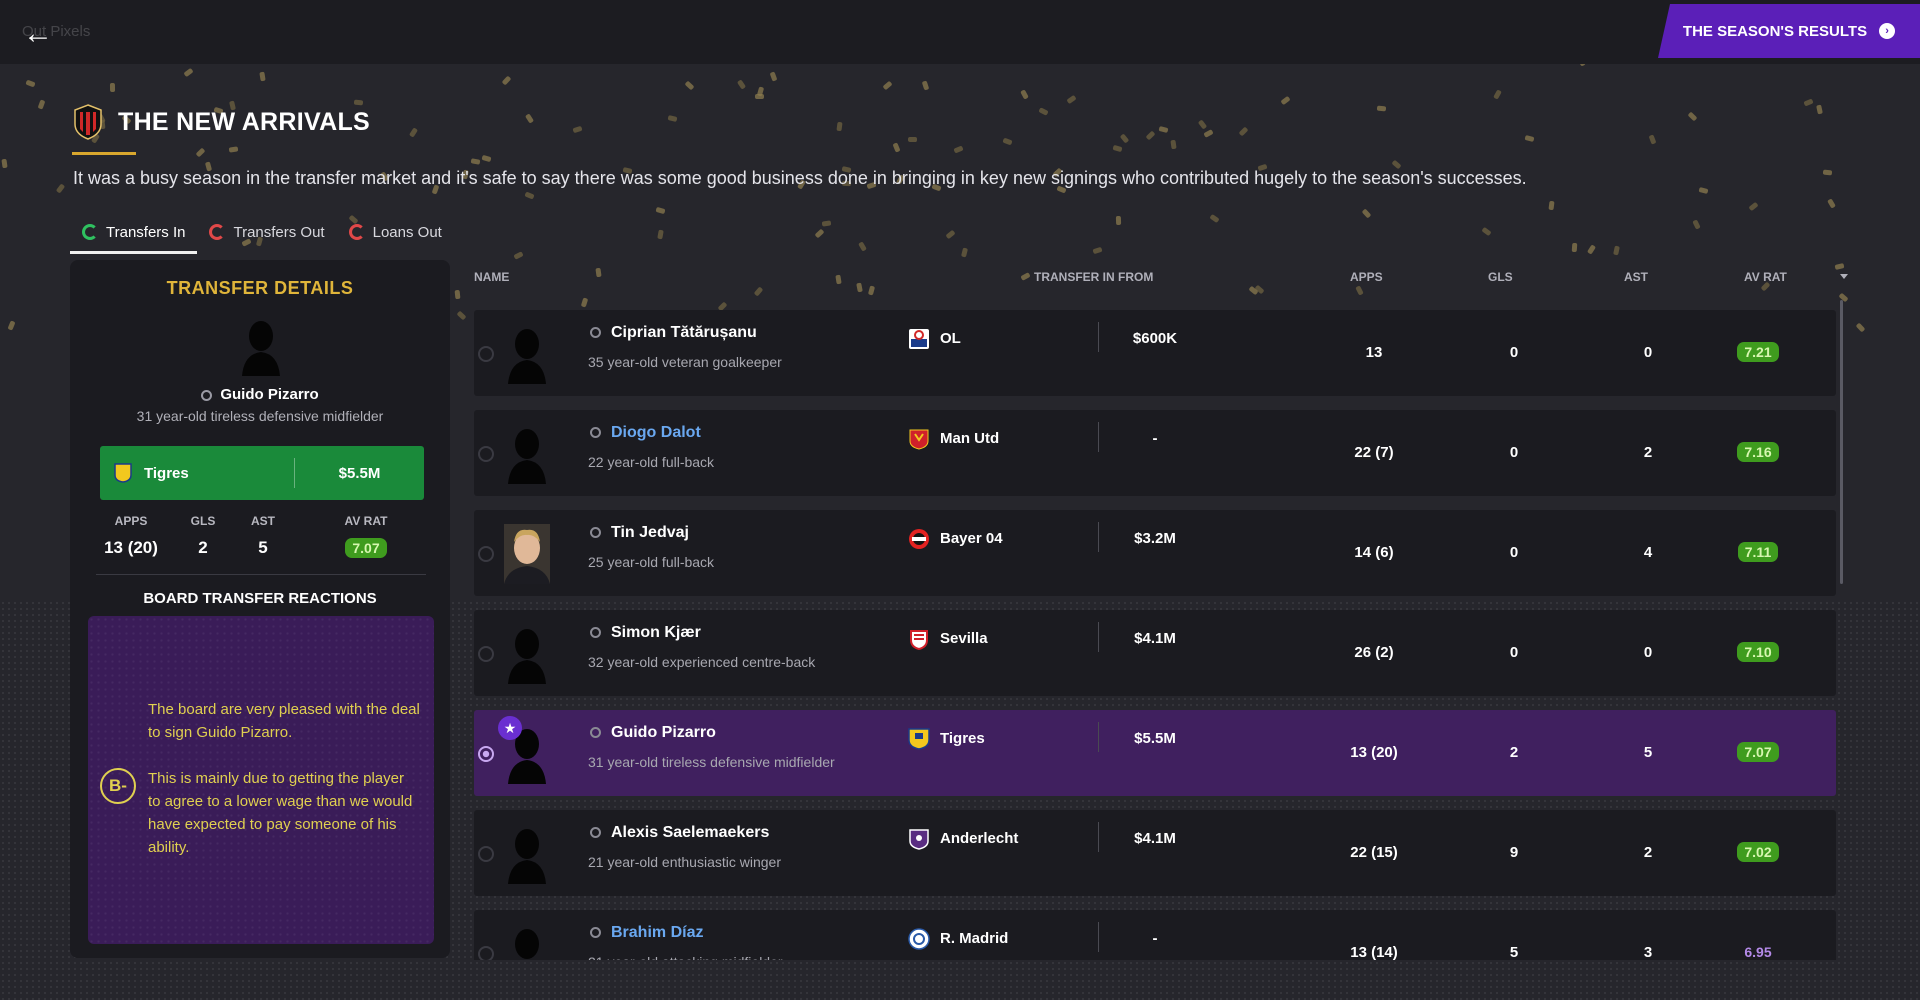 The height and width of the screenshot is (1000, 1920). I want to click on board-reactions-title: BOARD TRANSFER REACTIONS, so click(260, 598).